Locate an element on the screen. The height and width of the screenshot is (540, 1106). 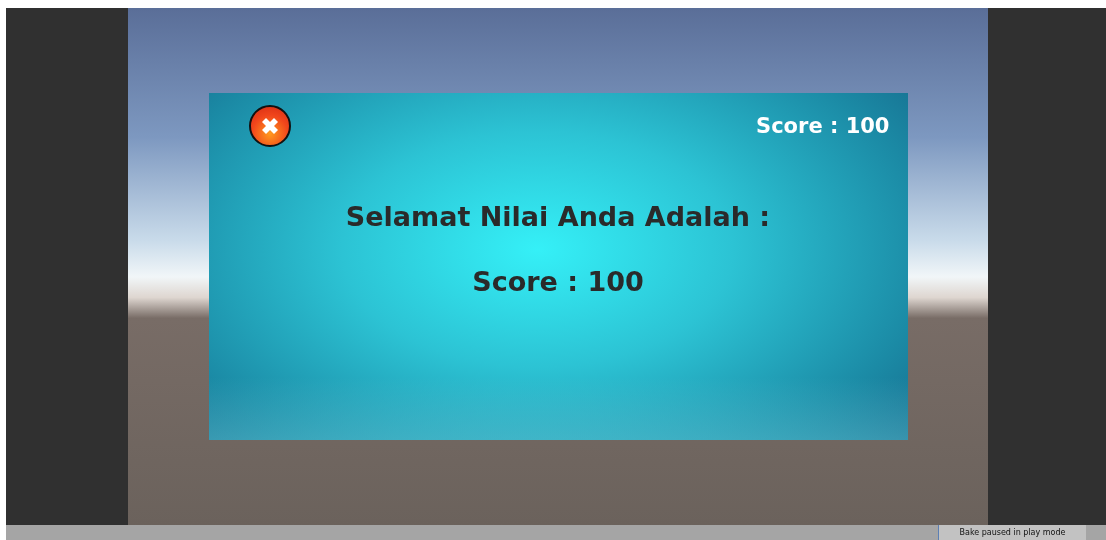
score-label: Score : 100 is located at coordinates (823, 126).